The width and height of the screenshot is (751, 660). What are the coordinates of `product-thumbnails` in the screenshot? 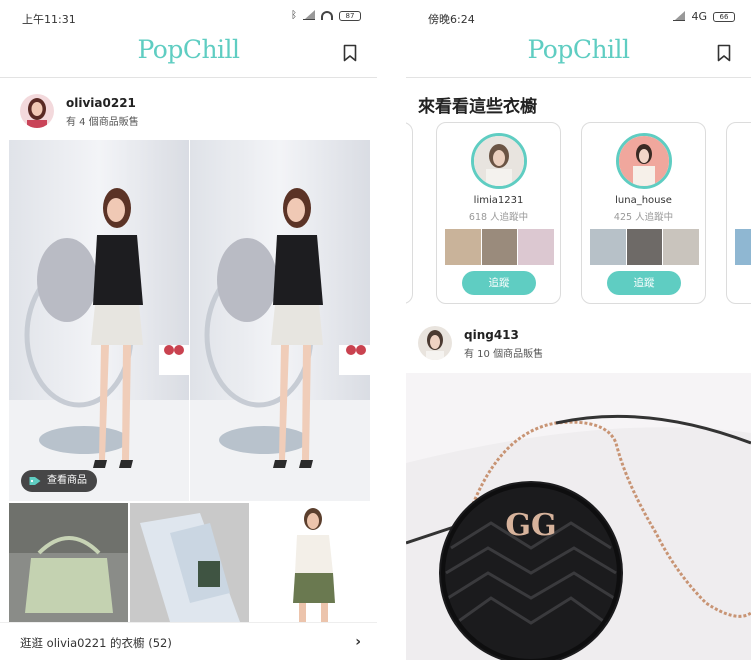 It's located at (189, 562).